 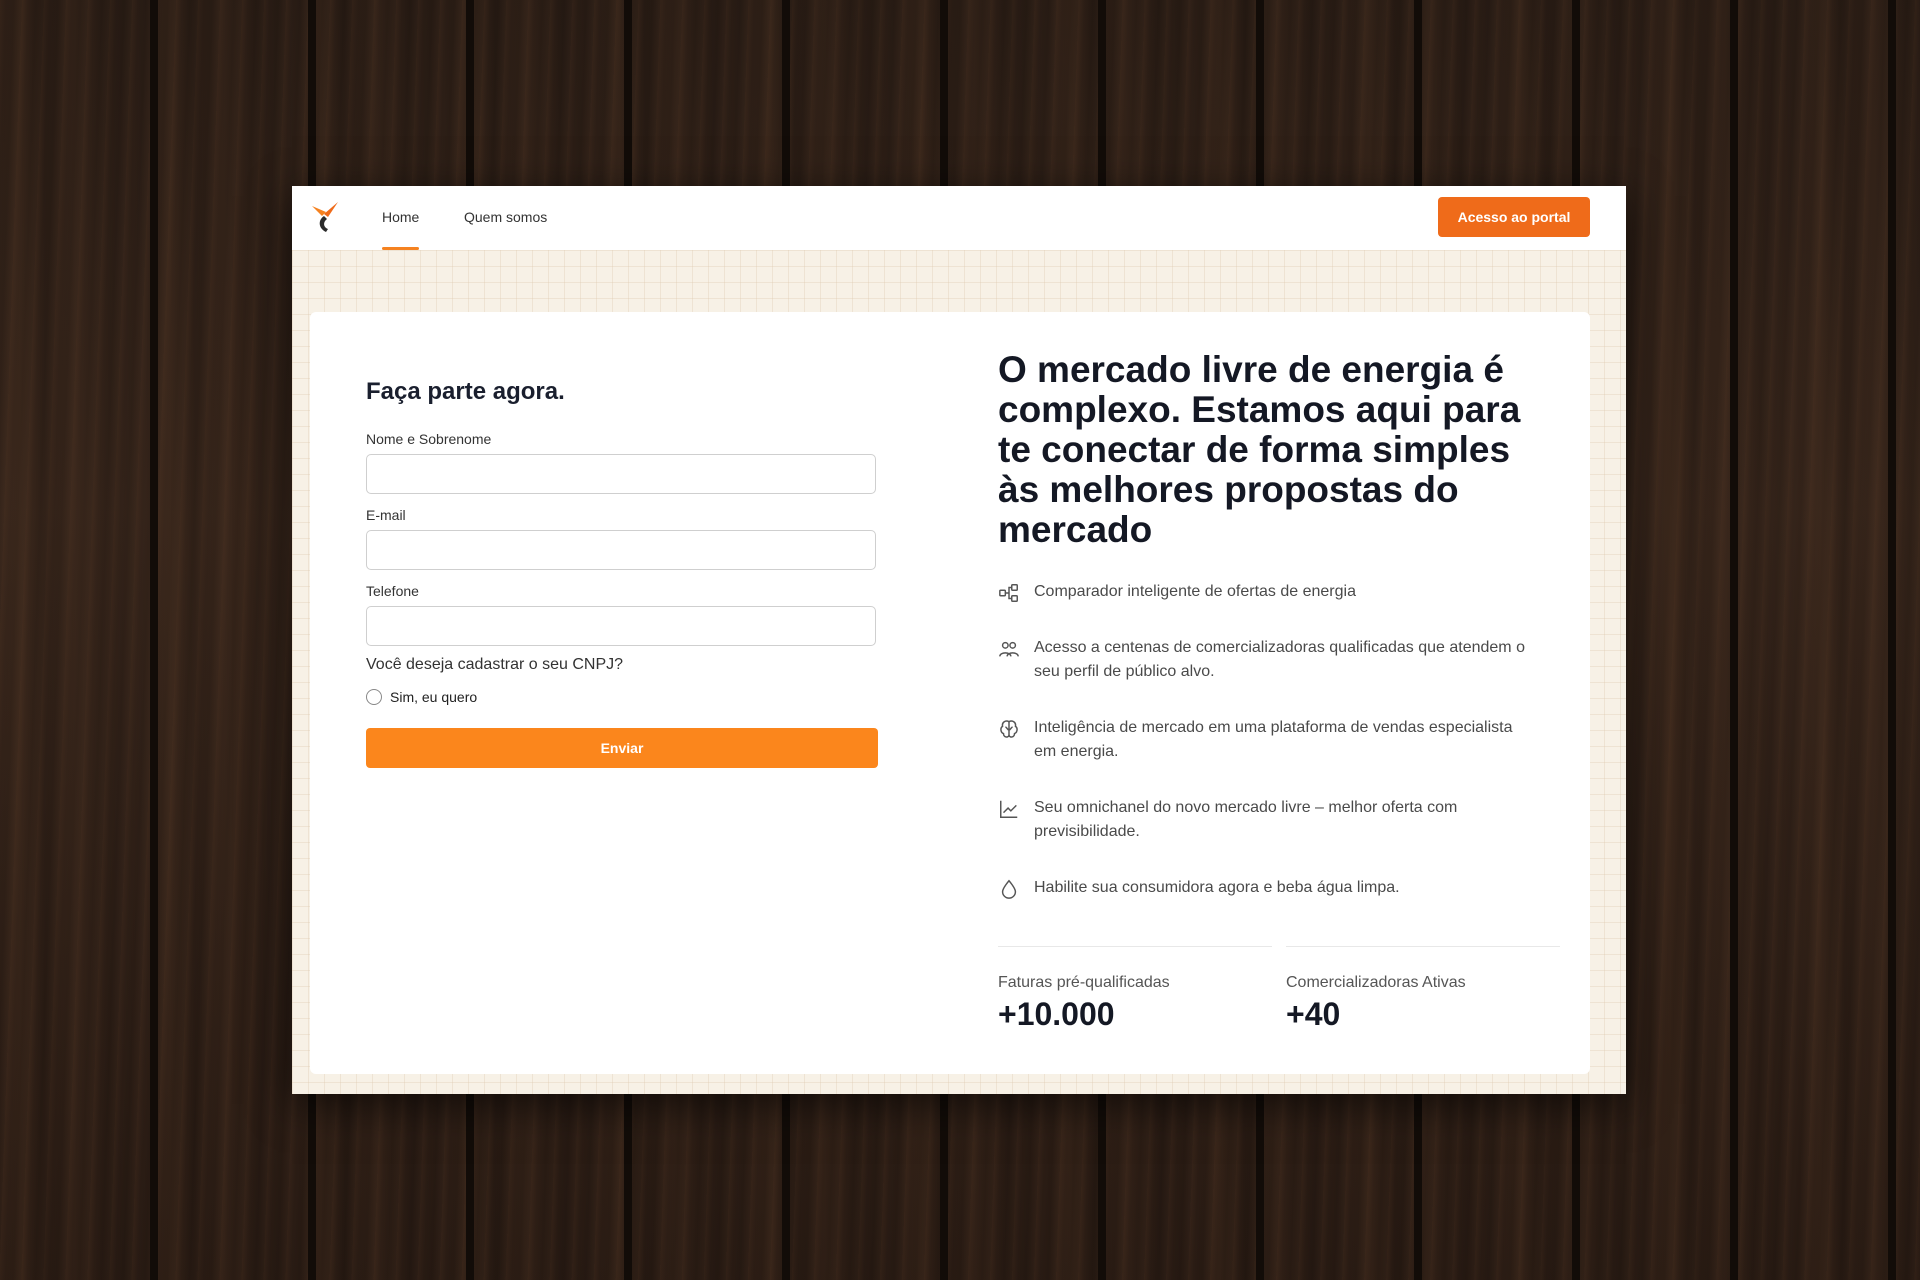 I want to click on brain-icon, so click(x=1009, y=729).